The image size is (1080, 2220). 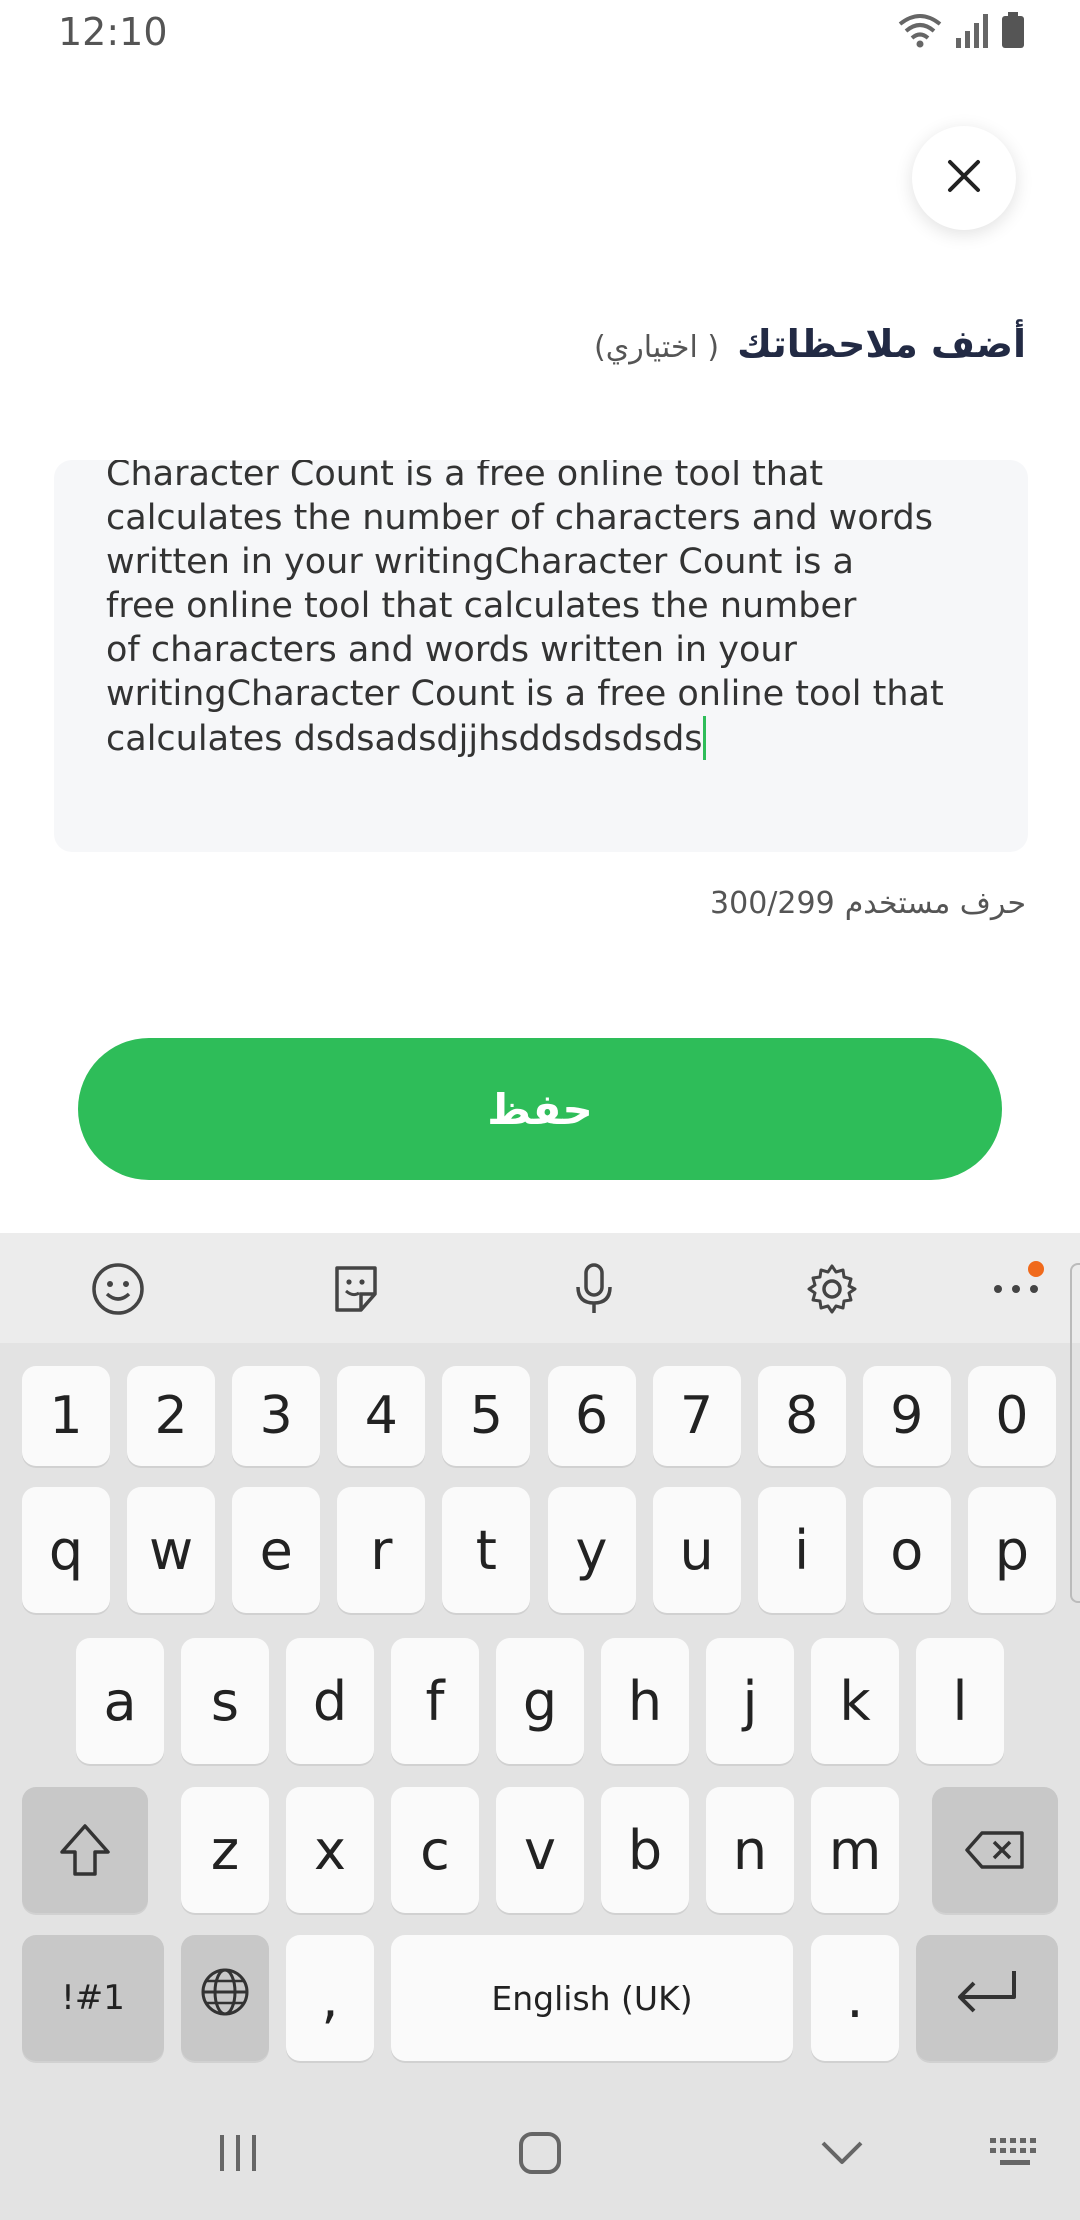 I want to click on microphone-icon, so click(x=594, y=1289).